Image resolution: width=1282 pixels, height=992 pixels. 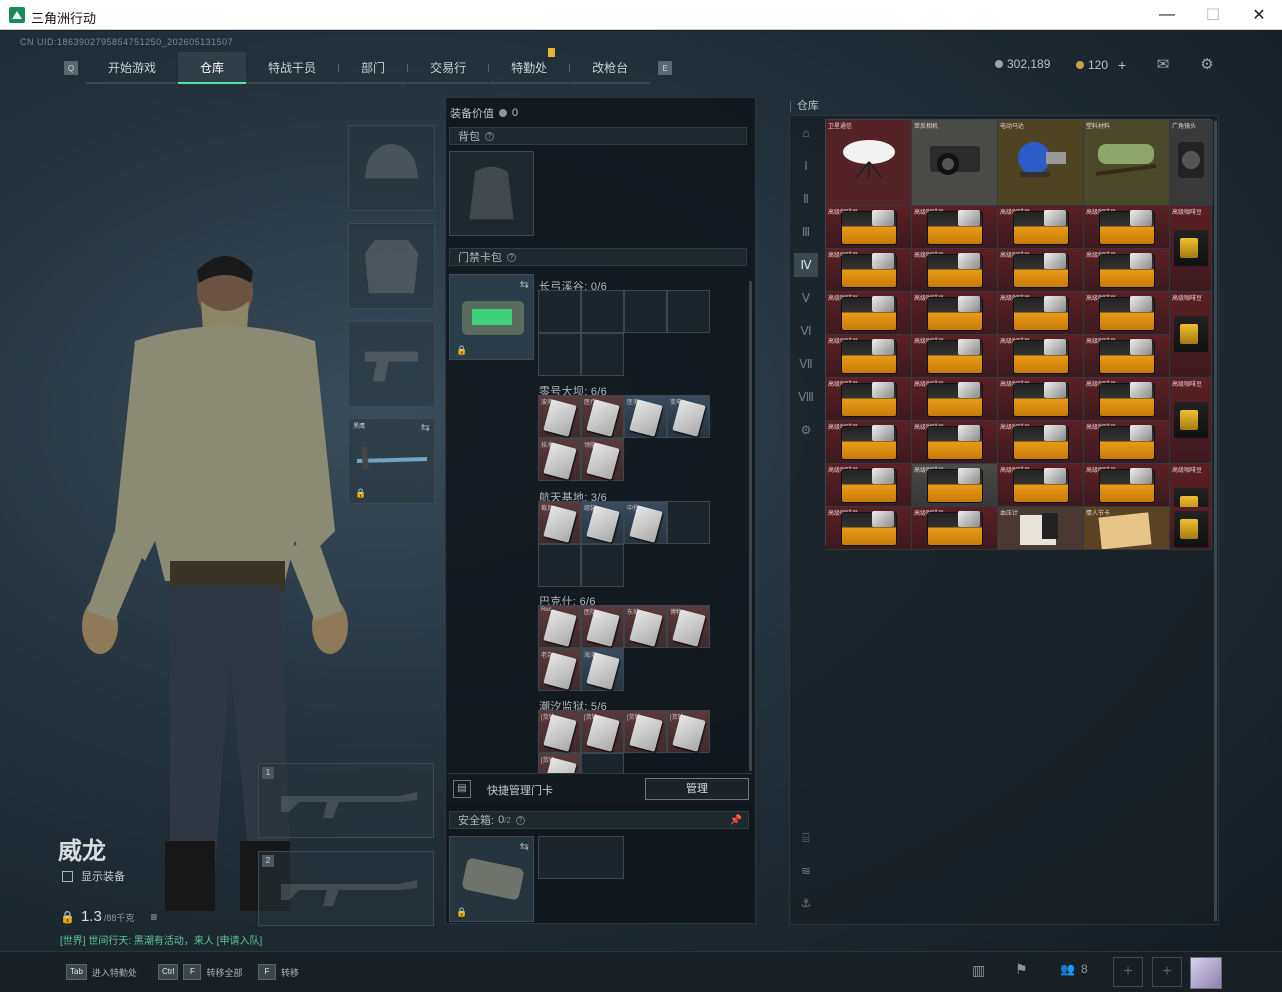 What do you see at coordinates (955, 163) in the screenshot?
I see `stash-item: 单反相机` at bounding box center [955, 163].